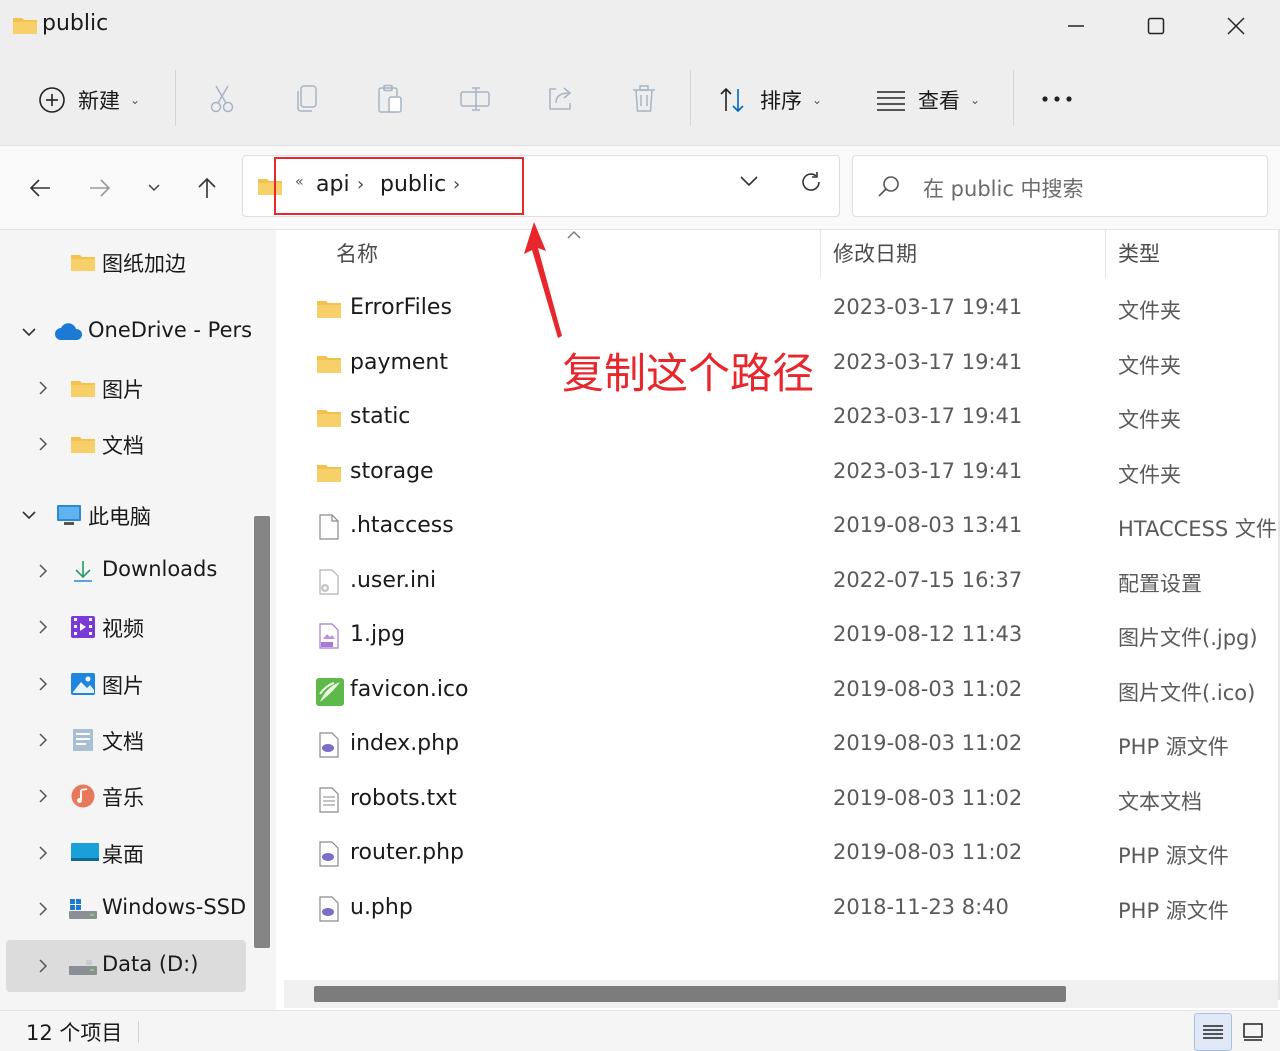  Describe the element at coordinates (126, 796) in the screenshot. I see `sidebar-item-music: 音乐` at that location.